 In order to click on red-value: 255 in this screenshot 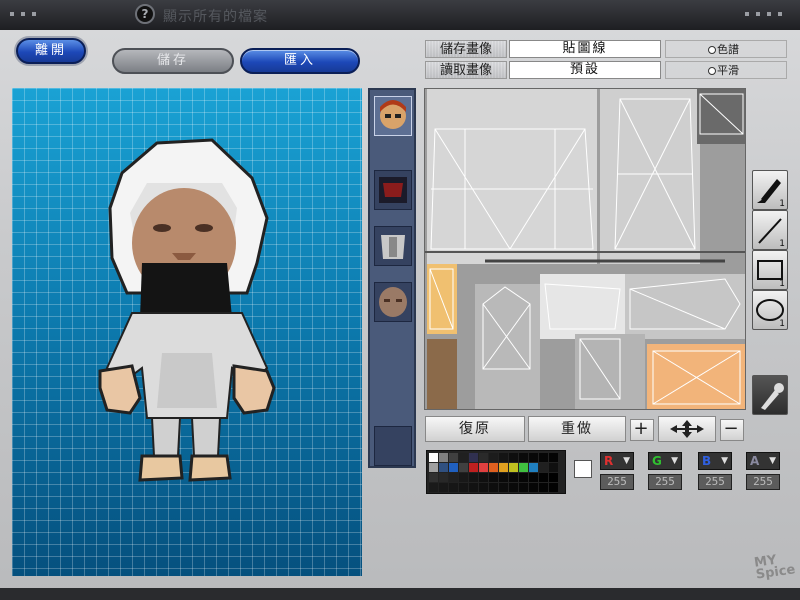, I will do `click(617, 482)`.